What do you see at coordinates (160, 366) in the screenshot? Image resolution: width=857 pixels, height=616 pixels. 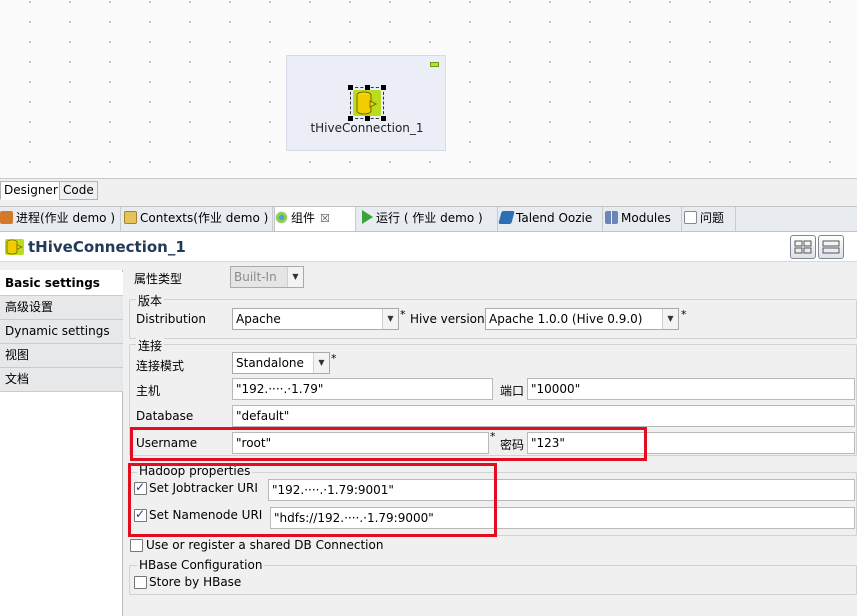 I see `connection-mode-label: 连接模式` at bounding box center [160, 366].